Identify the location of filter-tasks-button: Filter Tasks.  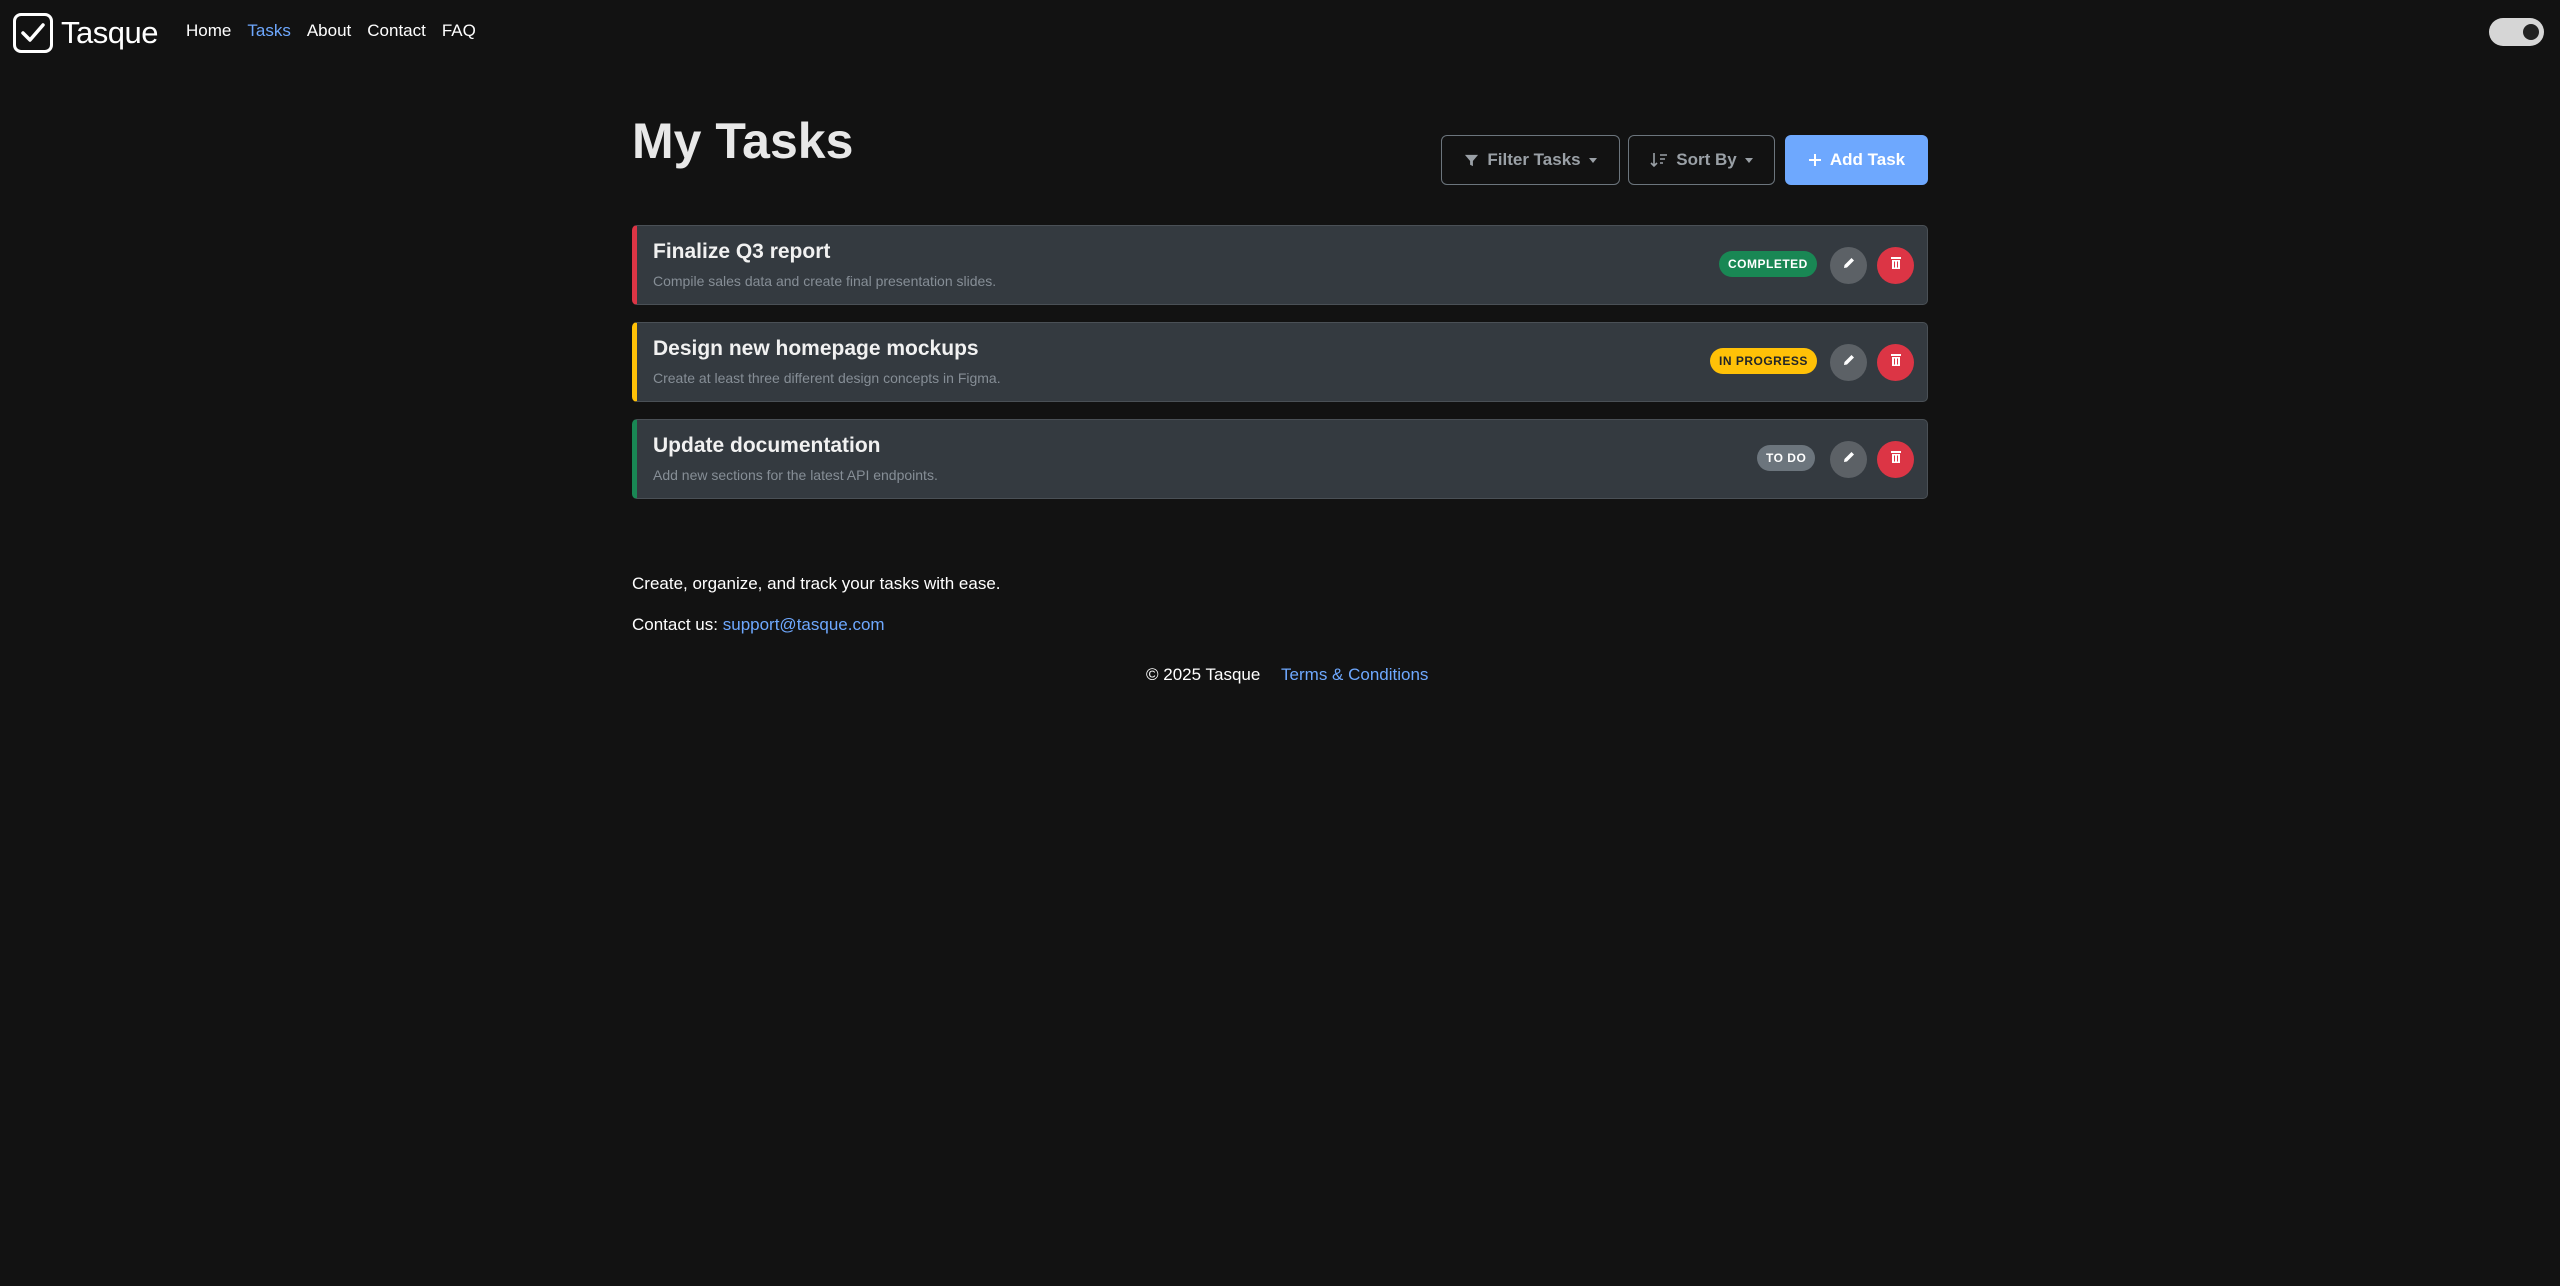
(1530, 160).